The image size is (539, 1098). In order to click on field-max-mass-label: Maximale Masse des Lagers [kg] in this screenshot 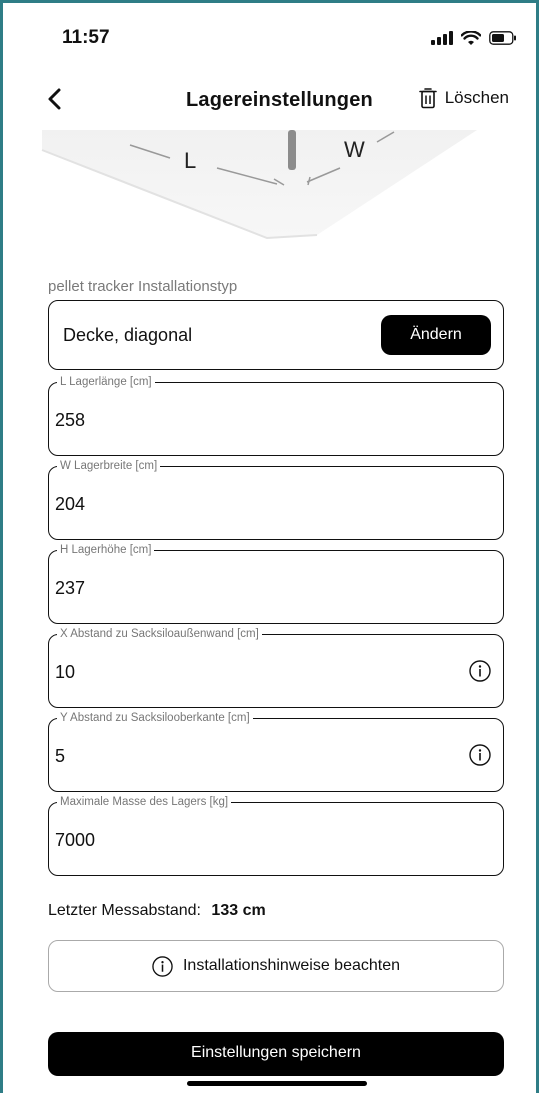, I will do `click(144, 802)`.